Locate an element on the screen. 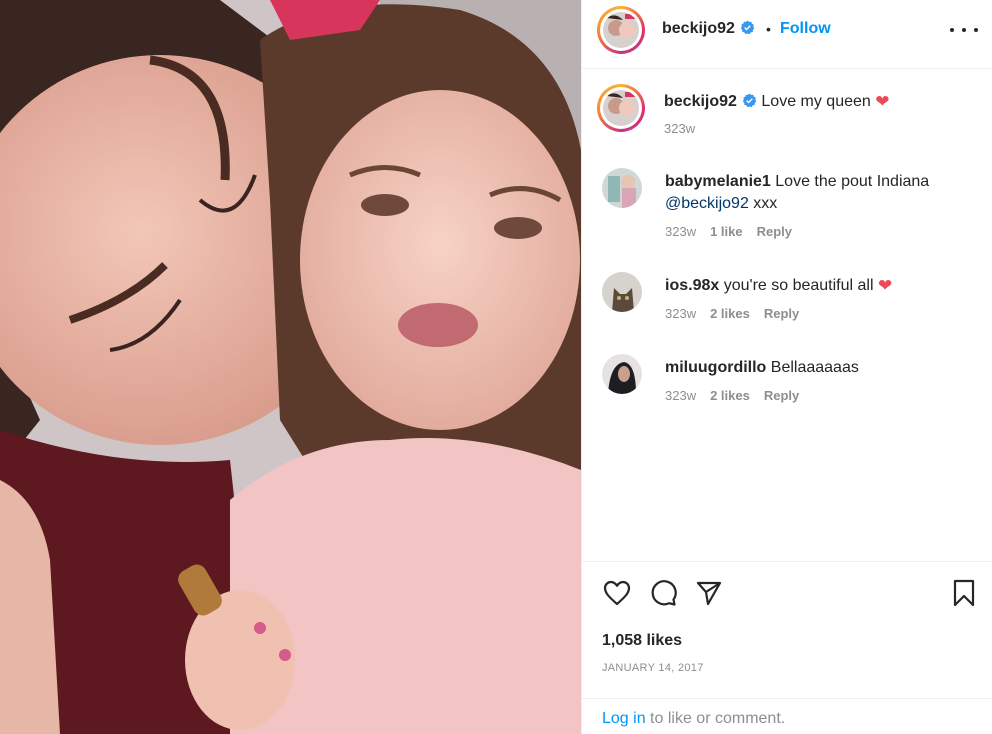  caption-story-ring is located at coordinates (621, 108).